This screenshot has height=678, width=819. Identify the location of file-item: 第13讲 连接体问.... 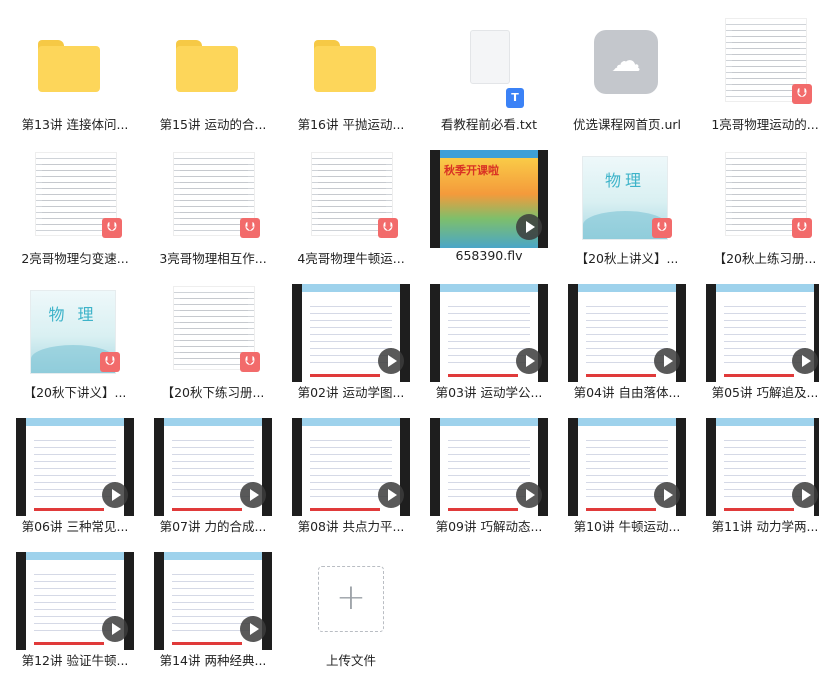
(75, 75).